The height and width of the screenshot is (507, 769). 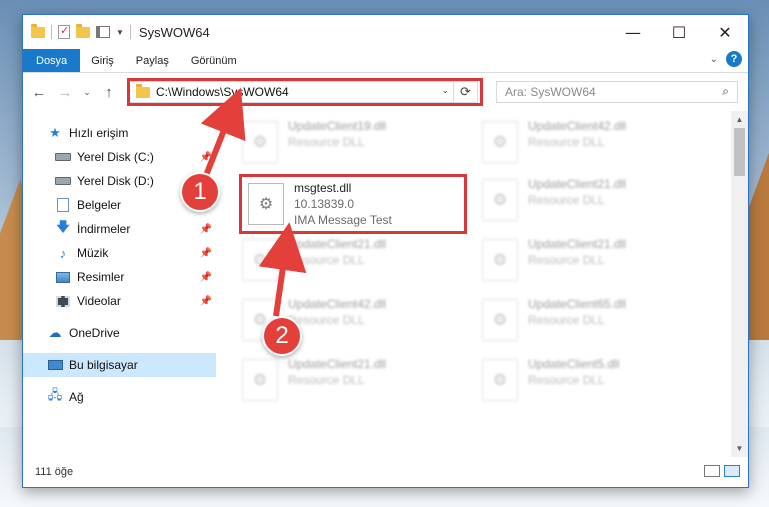 I want to click on arrow-to-address-bar, so click(x=223, y=133).